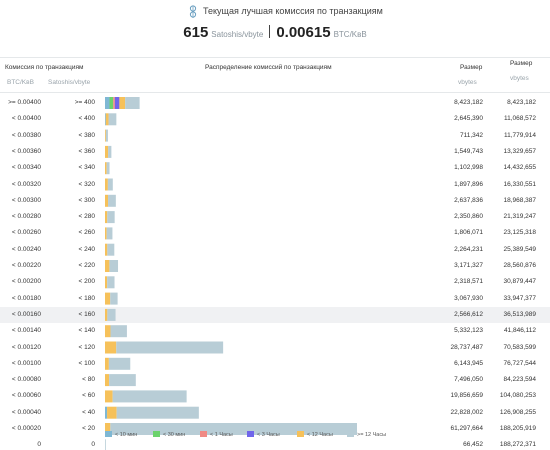 The width and height of the screenshot is (550, 450). I want to click on fee-btc-value: 0.00615, so click(303, 32).